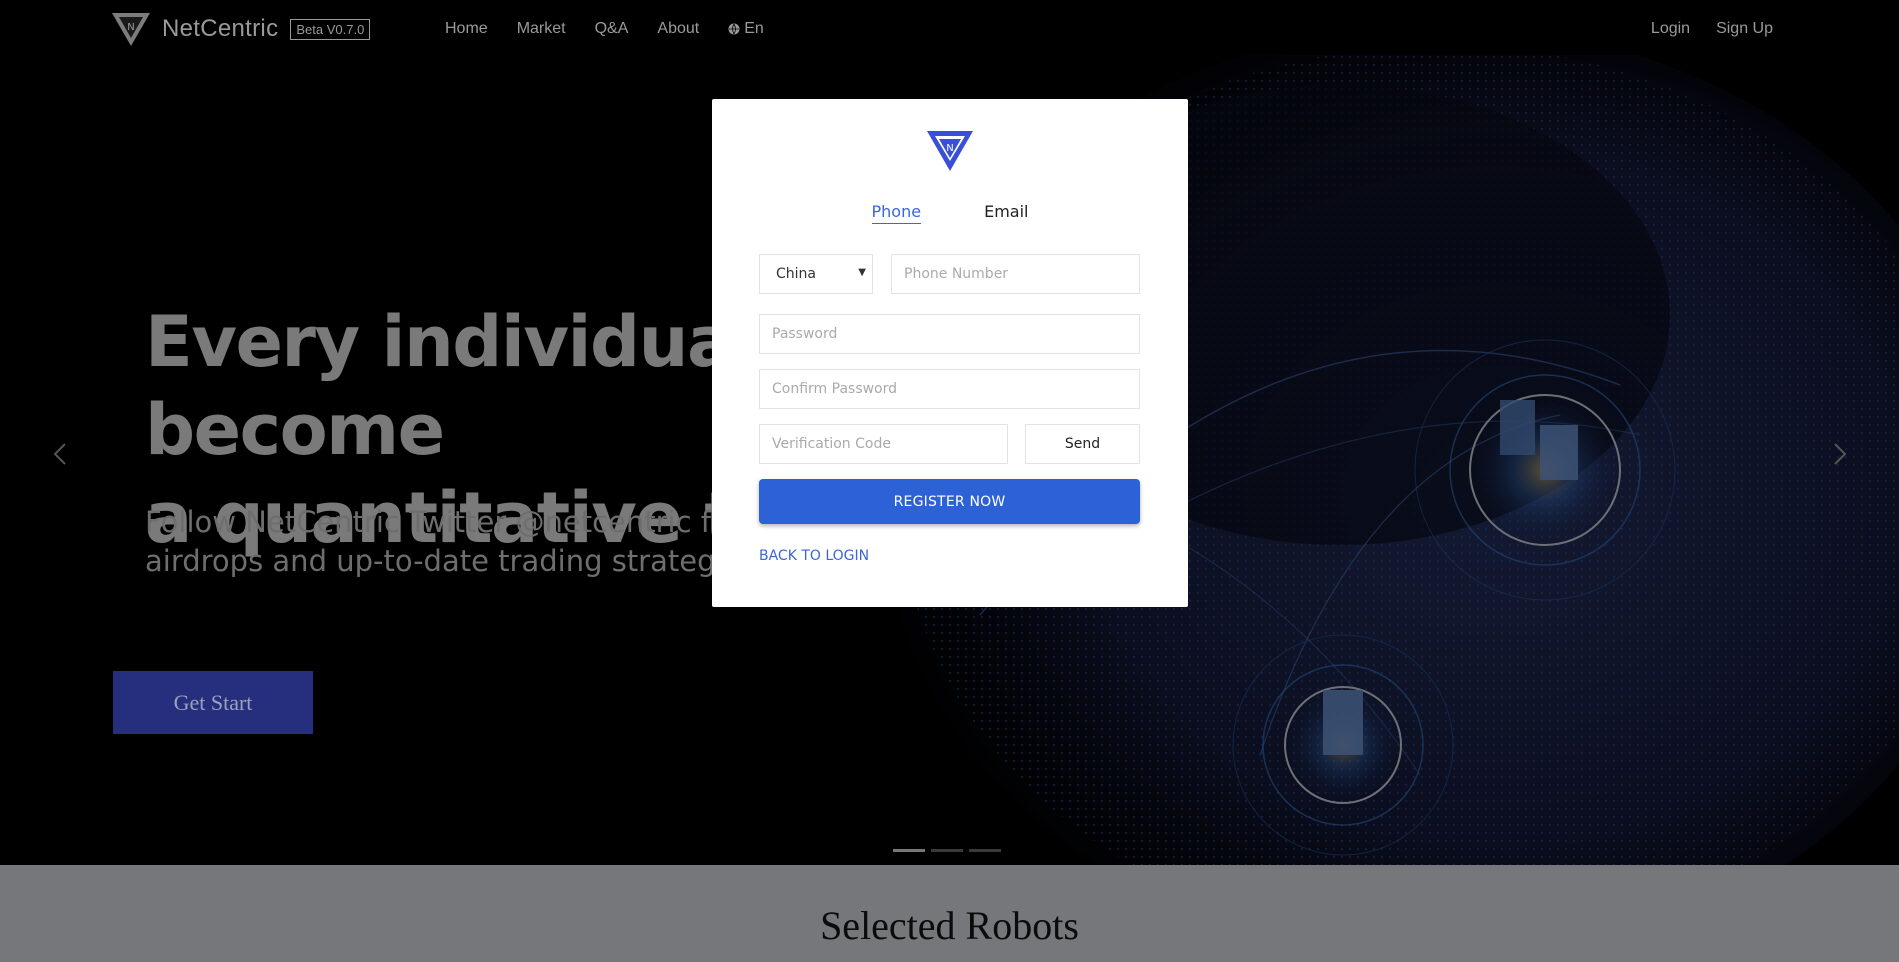 This screenshot has height=962, width=1899. I want to click on confirm-password-input: Confirm Password, so click(949, 389).